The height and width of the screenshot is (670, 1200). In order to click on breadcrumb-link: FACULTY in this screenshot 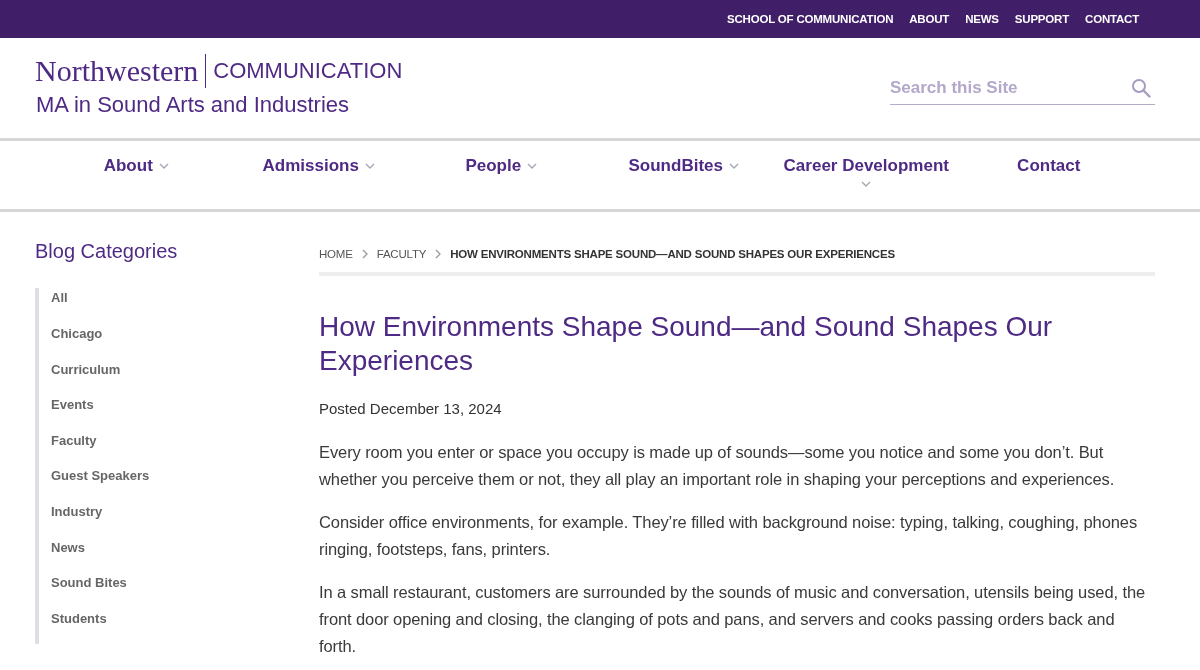, I will do `click(401, 254)`.